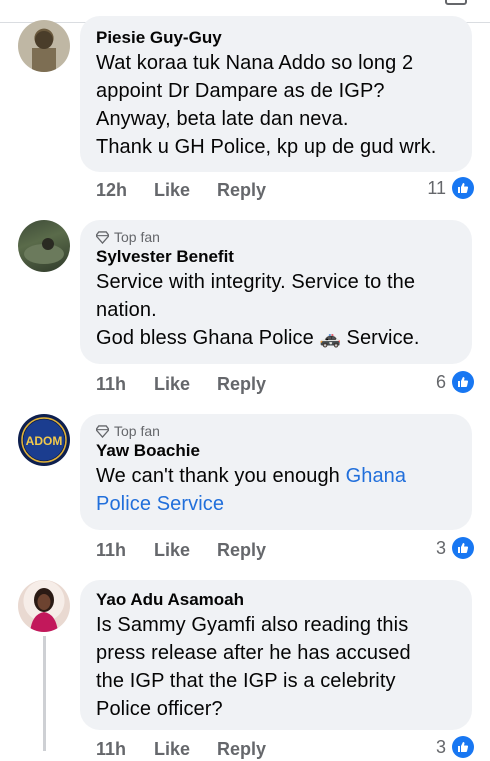  I want to click on comment-line: God bless Ghana Police 🚓 Service., so click(276, 338).